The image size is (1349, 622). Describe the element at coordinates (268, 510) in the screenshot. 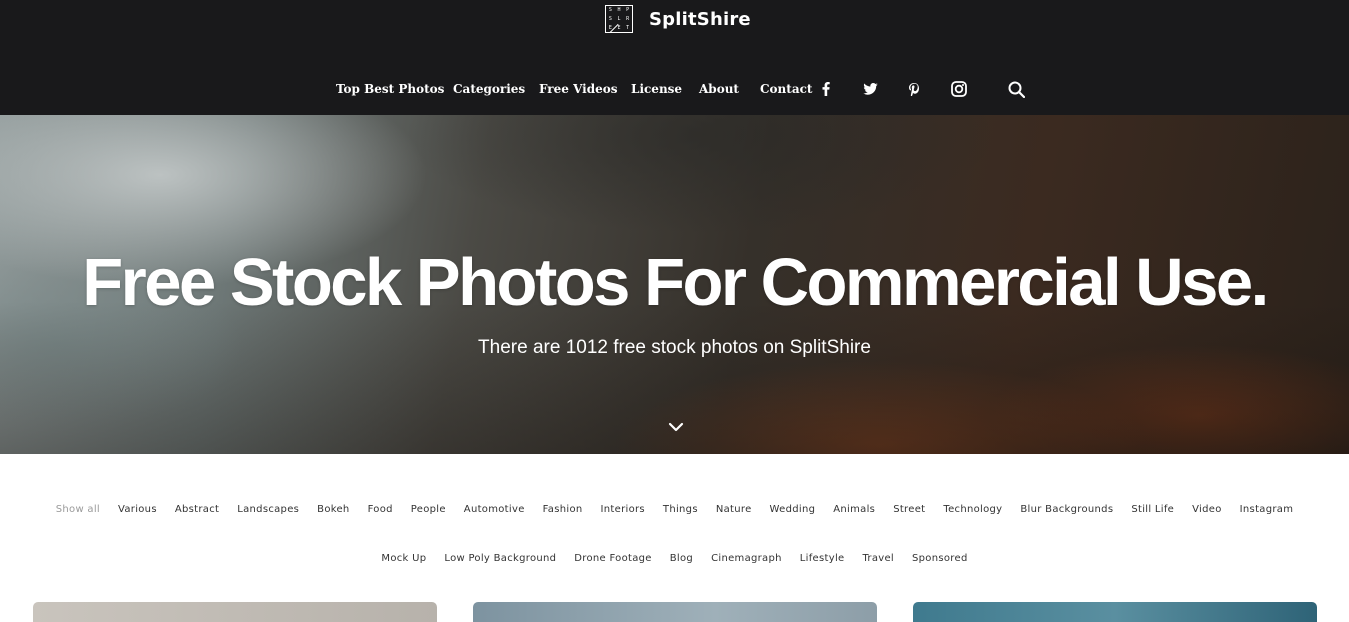

I see `filter-landscapes: Landscapes` at that location.